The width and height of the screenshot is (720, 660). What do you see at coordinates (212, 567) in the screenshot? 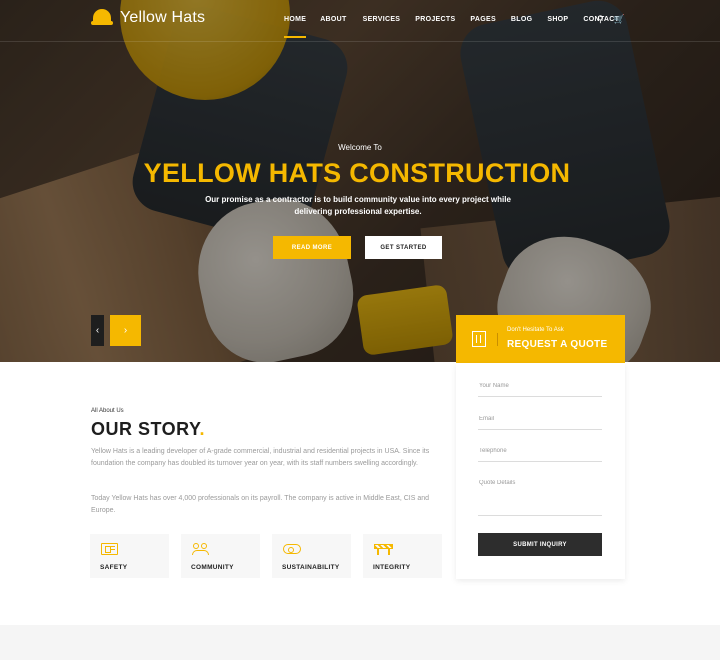
I see `feature-label: COMMUNITY` at bounding box center [212, 567].